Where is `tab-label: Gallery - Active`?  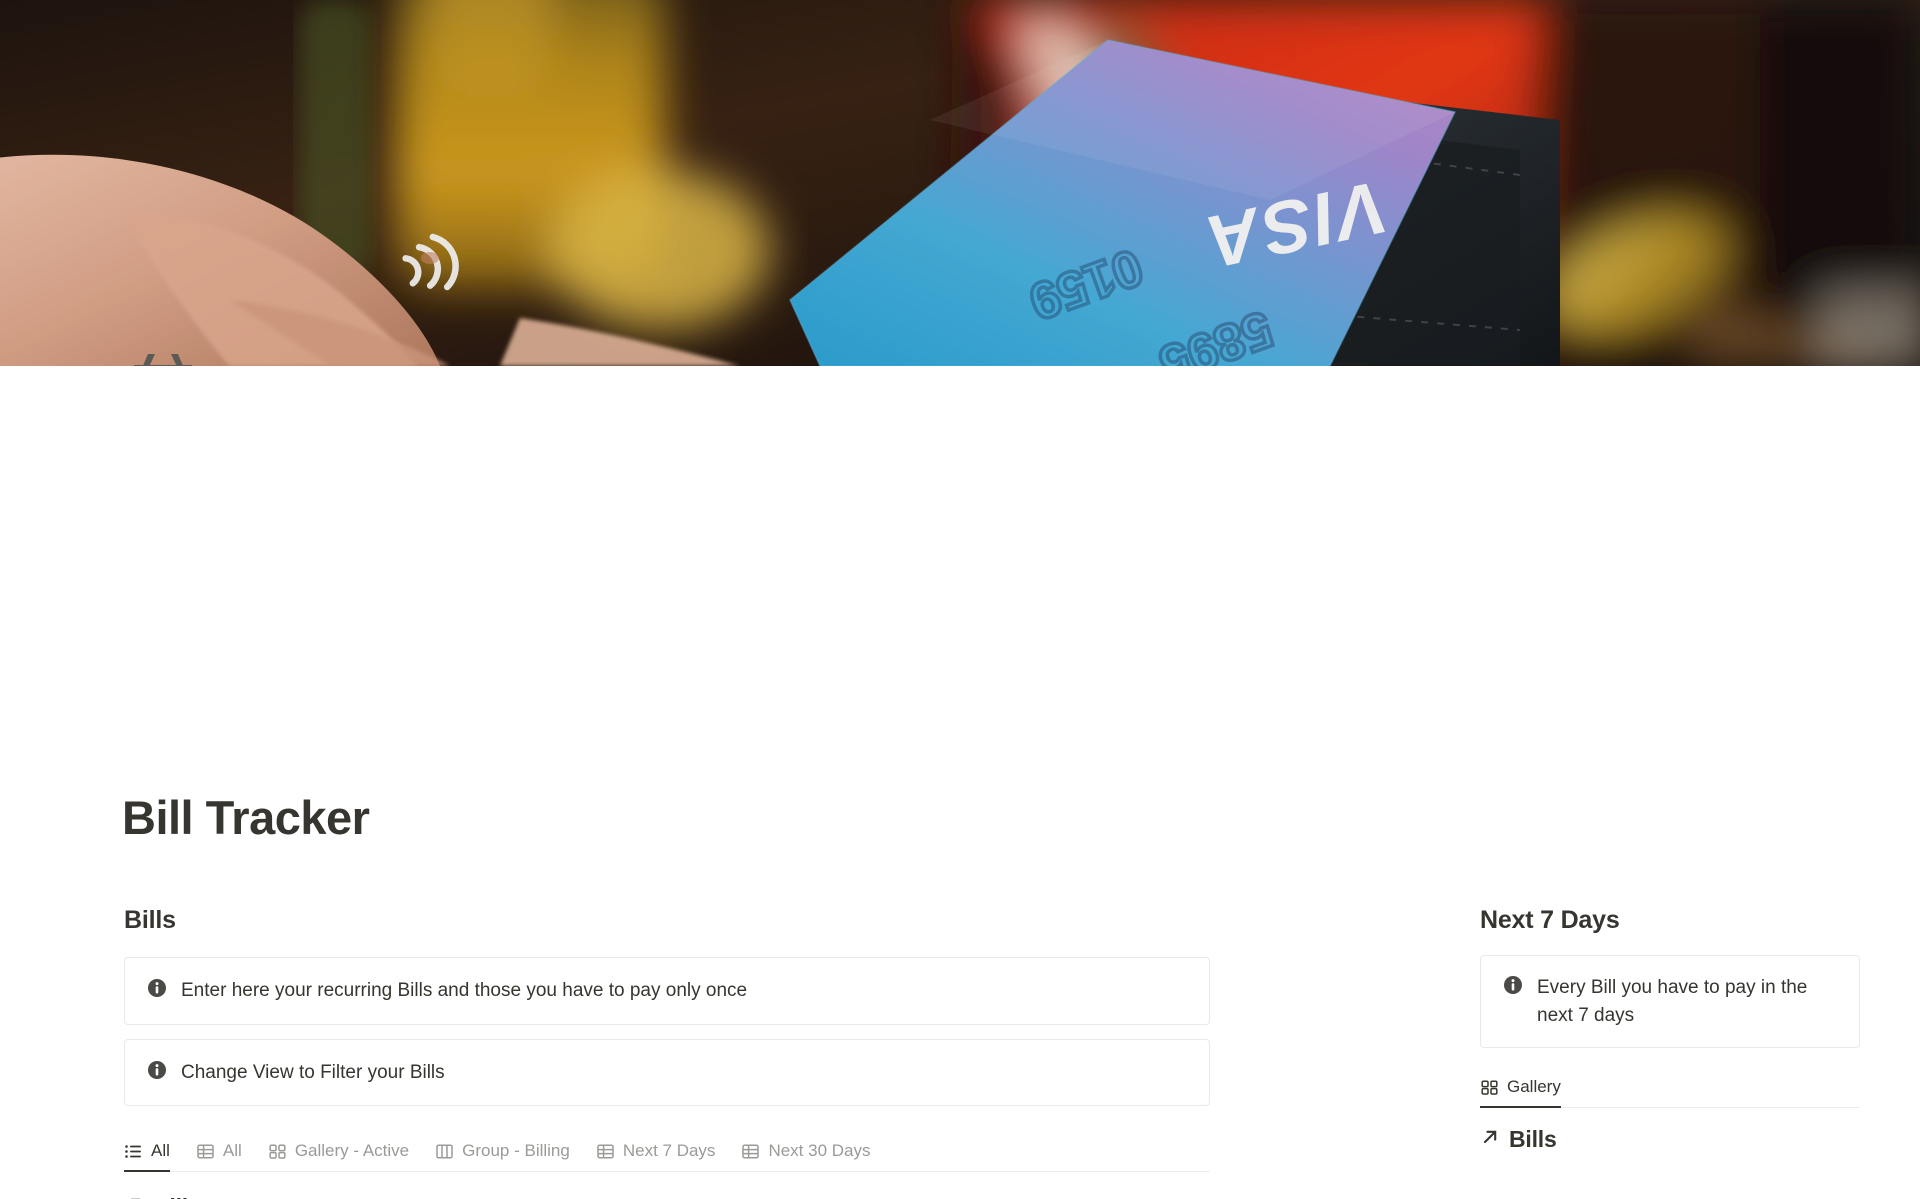
tab-label: Gallery - Active is located at coordinates (352, 1151).